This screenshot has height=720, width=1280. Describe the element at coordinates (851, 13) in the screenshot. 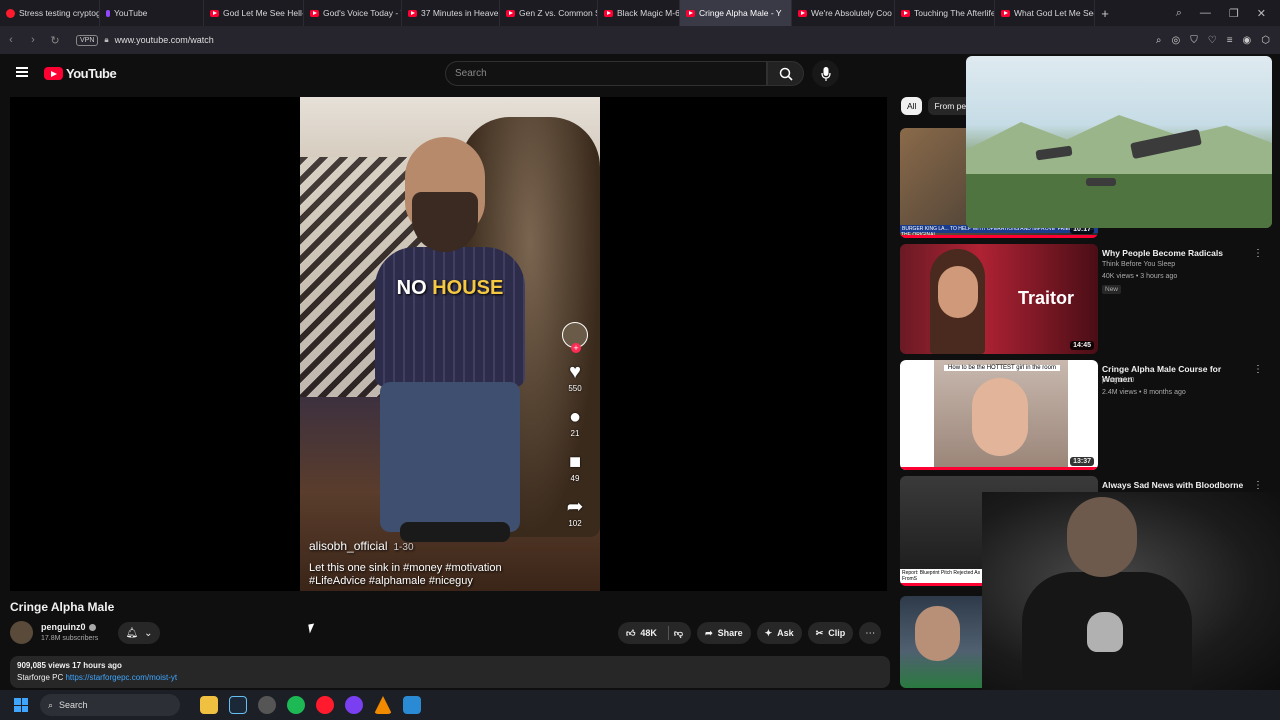

I see `tab-label: We're Absolutely Coo` at that location.